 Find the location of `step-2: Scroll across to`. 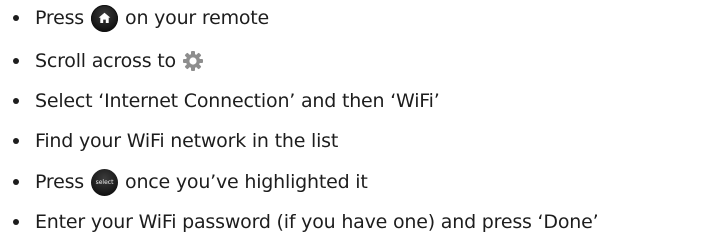

step-2: Scroll across to is located at coordinates (111, 61).